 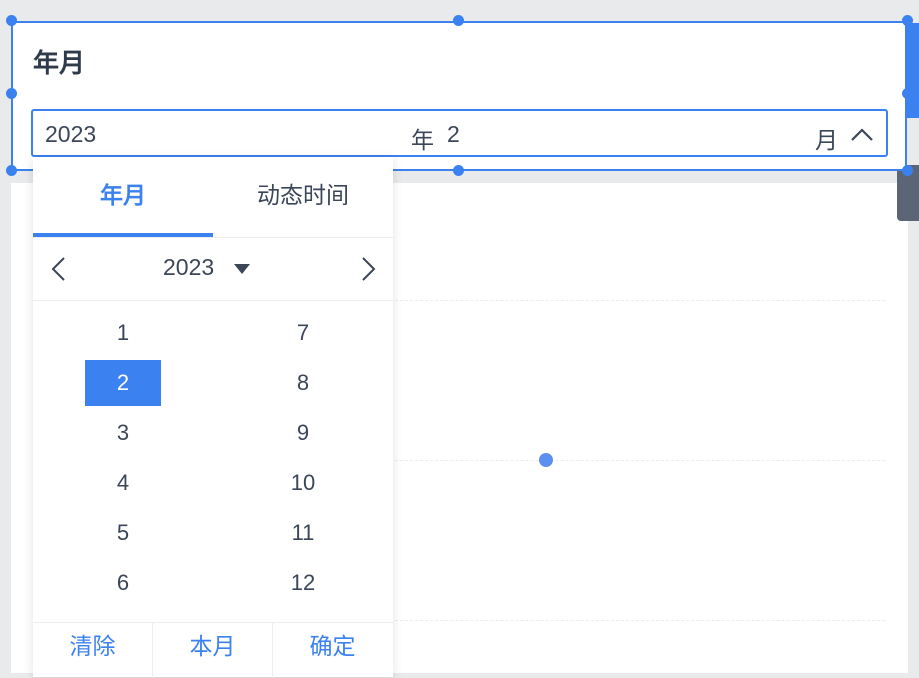 I want to click on month-cell-selected: 2, so click(x=123, y=383).